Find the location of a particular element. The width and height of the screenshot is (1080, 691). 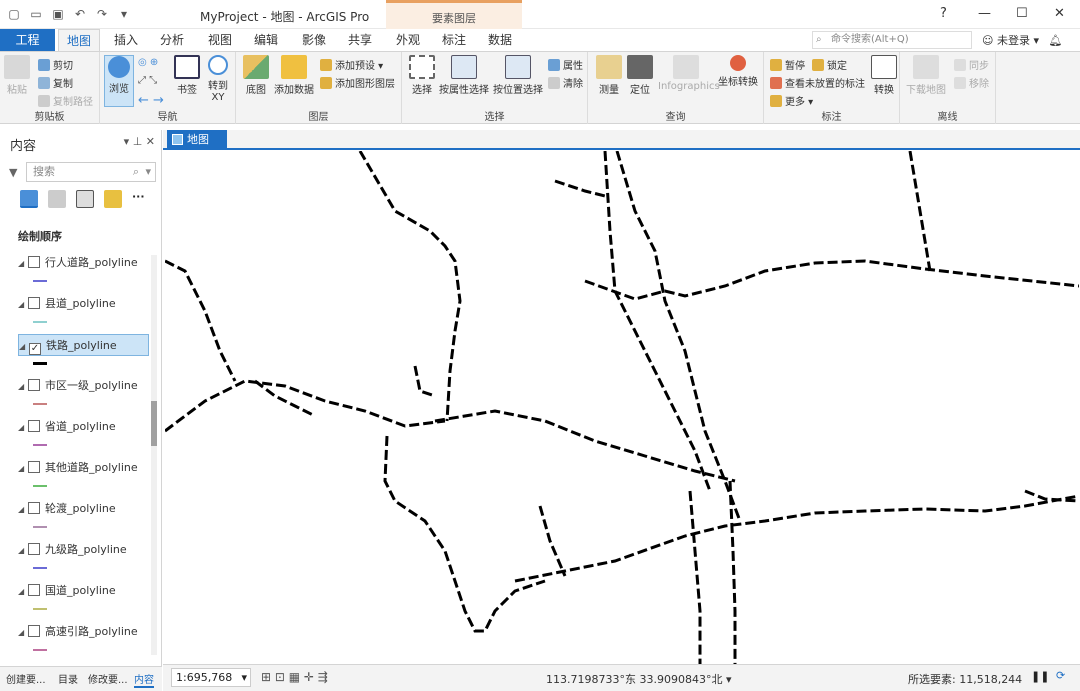

clear-selection-button: 清除 is located at coordinates (565, 82).